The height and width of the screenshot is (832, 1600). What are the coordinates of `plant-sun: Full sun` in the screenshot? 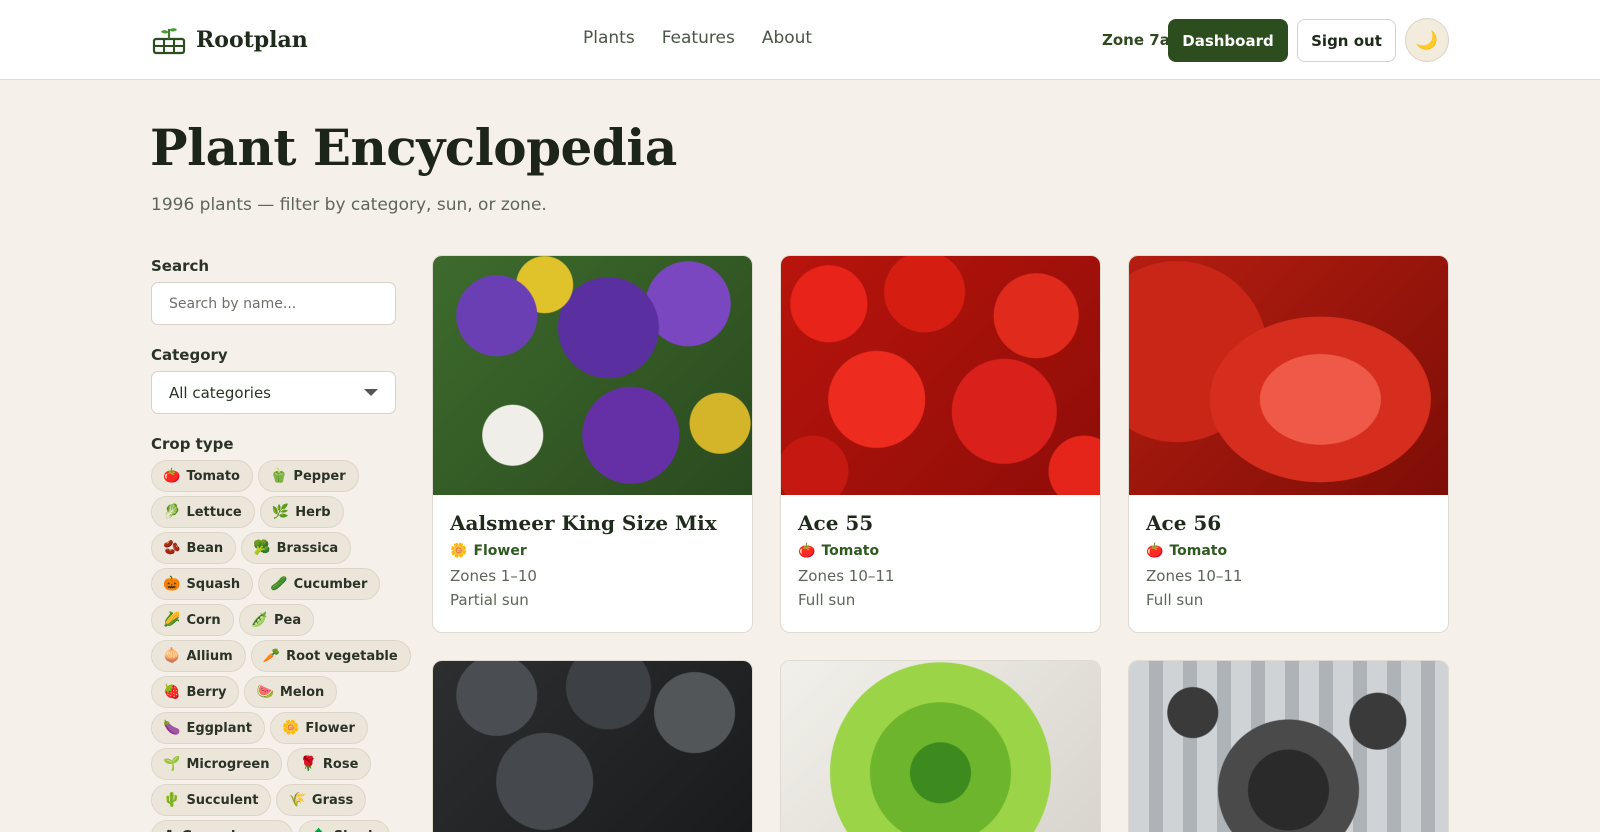 It's located at (1175, 600).